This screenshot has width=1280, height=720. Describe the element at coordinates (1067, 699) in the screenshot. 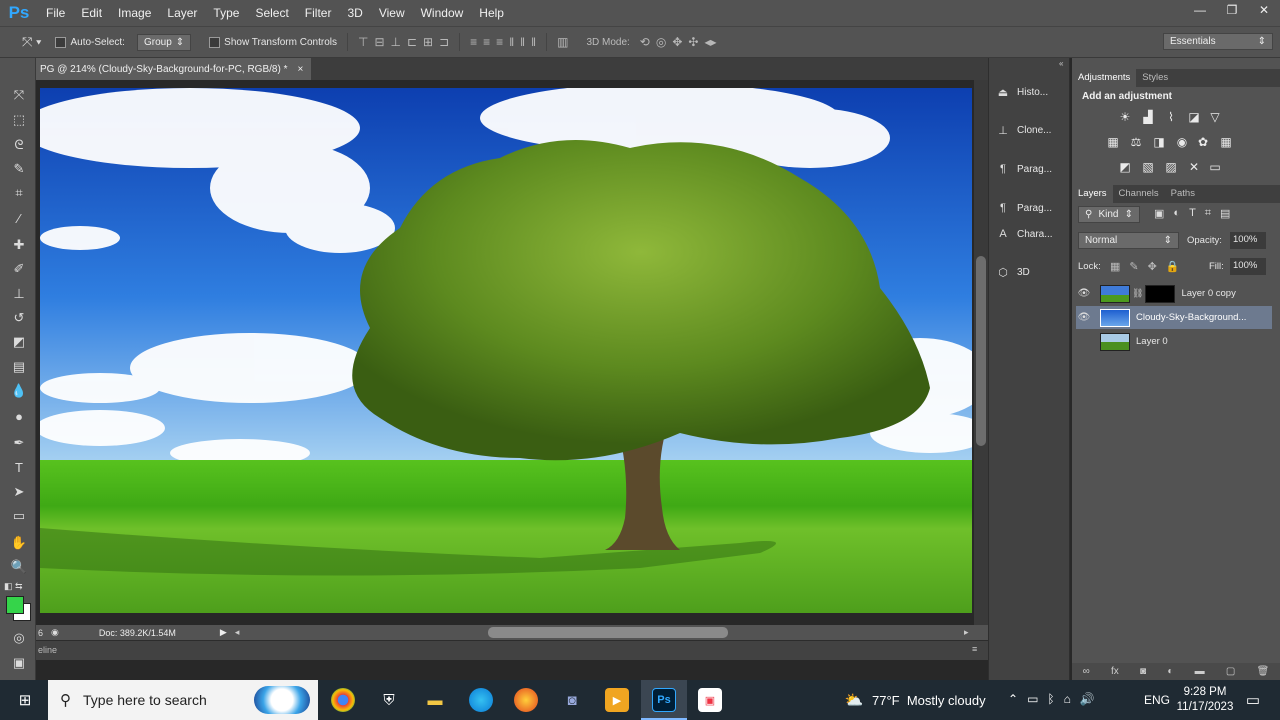

I see `network-icon: ⌂` at that location.